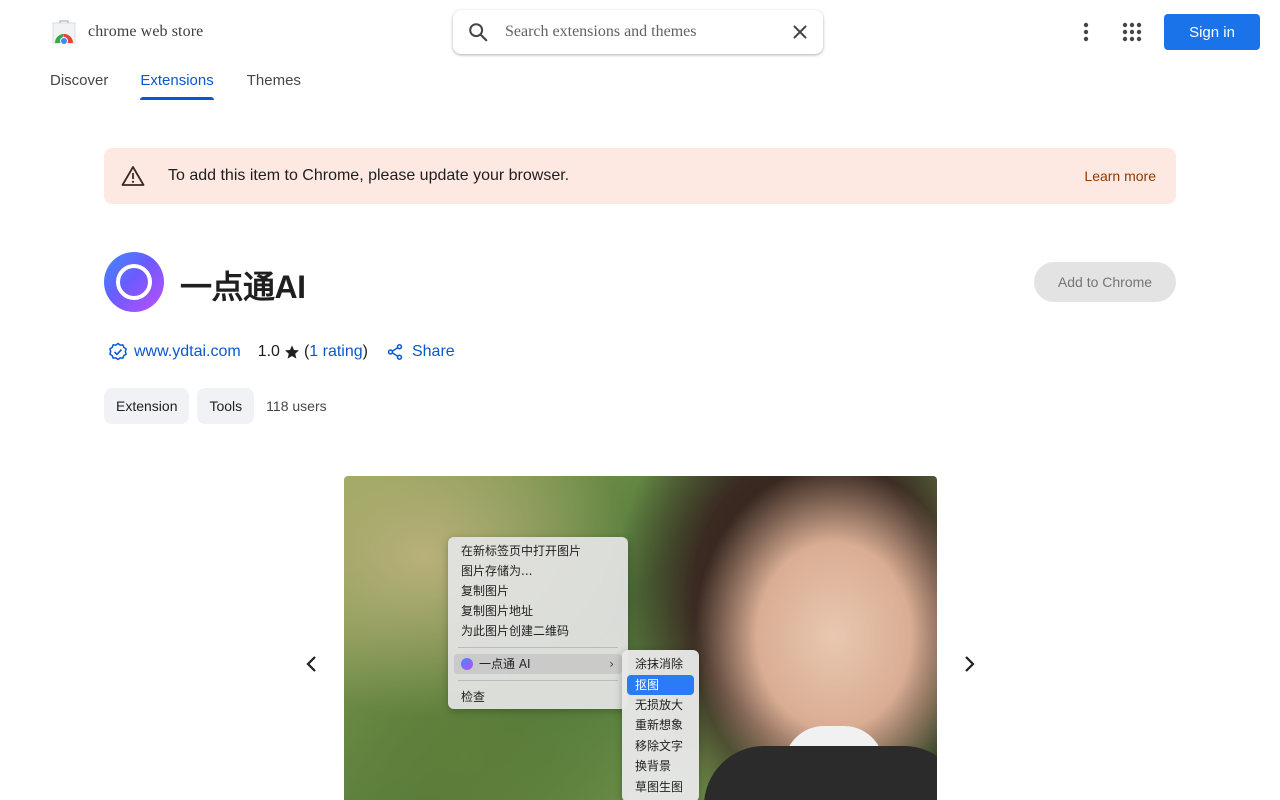 The image size is (1280, 800). I want to click on highlighted-label: 一点通 AI, so click(505, 664).